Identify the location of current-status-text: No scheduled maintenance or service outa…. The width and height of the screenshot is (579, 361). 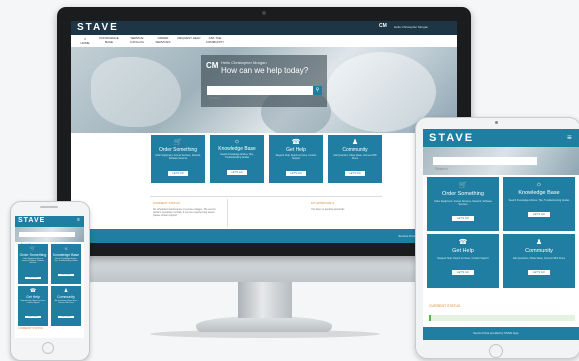
(184, 213).